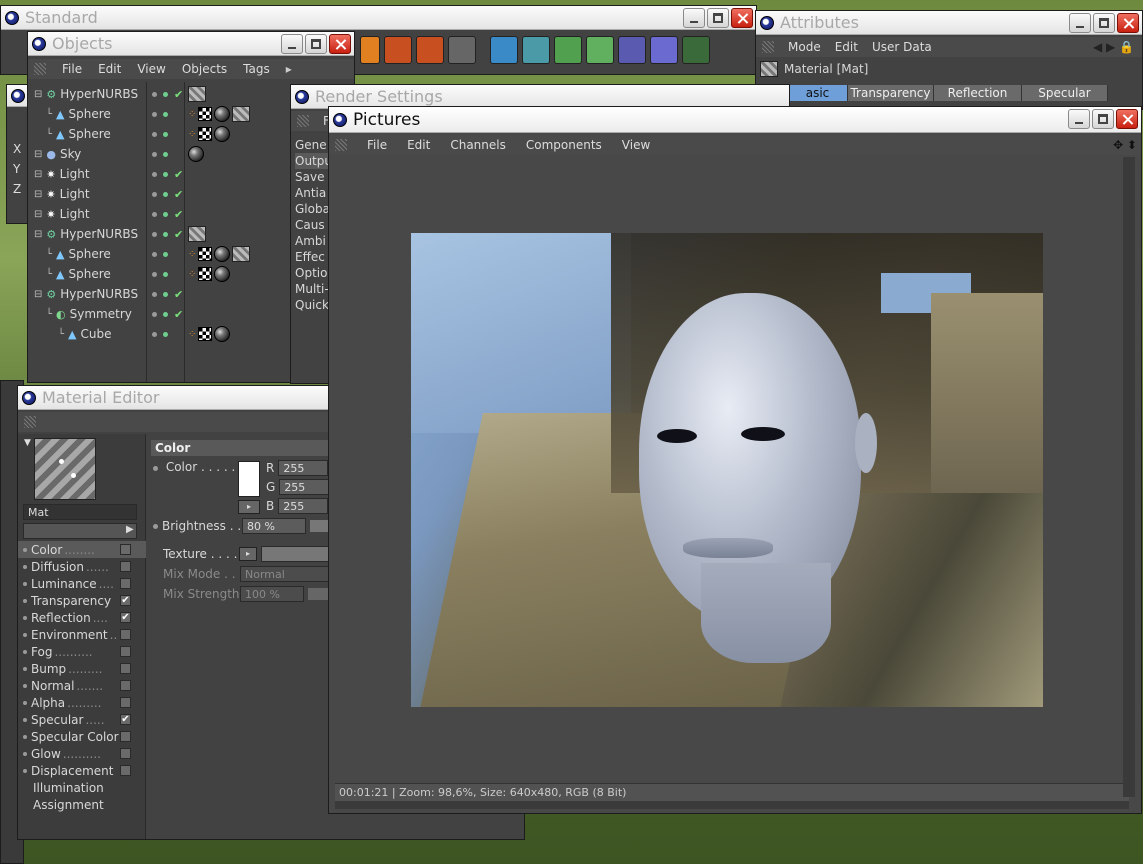  I want to click on render-settings-item: Outpu, so click(313, 161).